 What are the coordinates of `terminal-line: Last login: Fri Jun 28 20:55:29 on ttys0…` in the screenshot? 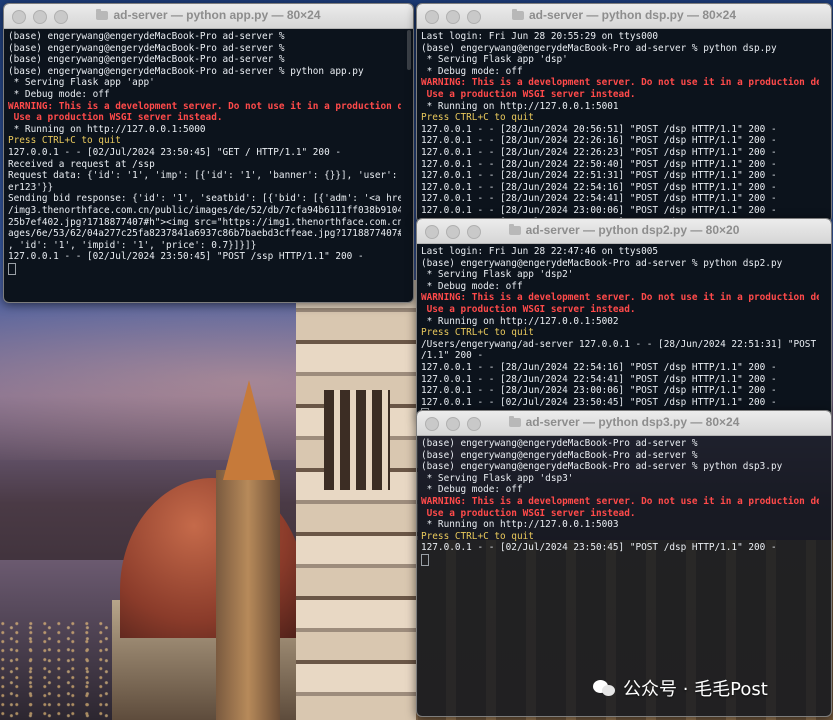 It's located at (540, 36).